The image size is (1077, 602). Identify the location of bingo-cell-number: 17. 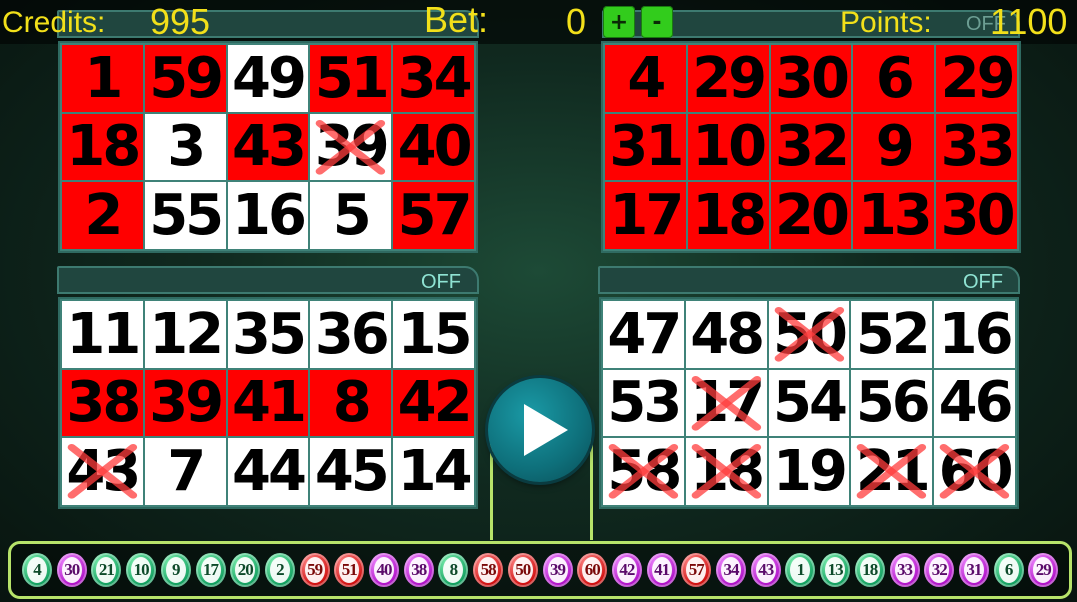
(727, 403).